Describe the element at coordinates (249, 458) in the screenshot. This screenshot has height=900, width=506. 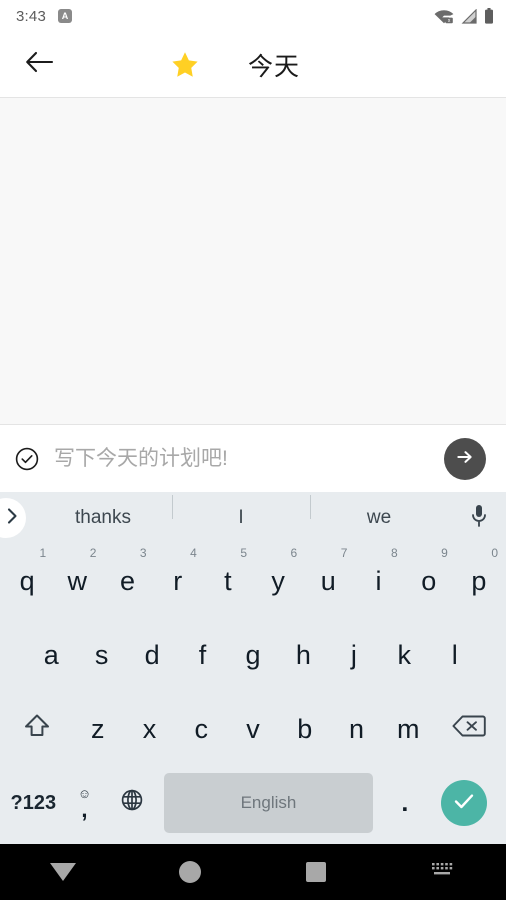
I see `new-task-input` at that location.